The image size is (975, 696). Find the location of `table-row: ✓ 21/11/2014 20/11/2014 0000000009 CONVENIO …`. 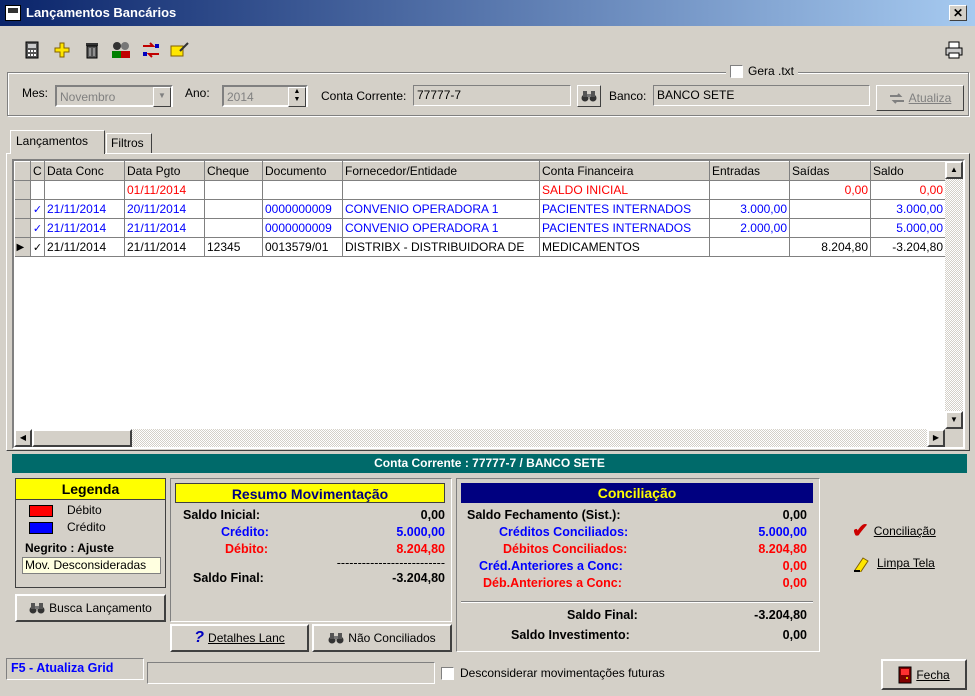

table-row: ✓ 21/11/2014 20/11/2014 0000000009 CONVENIO … is located at coordinates (480, 209).